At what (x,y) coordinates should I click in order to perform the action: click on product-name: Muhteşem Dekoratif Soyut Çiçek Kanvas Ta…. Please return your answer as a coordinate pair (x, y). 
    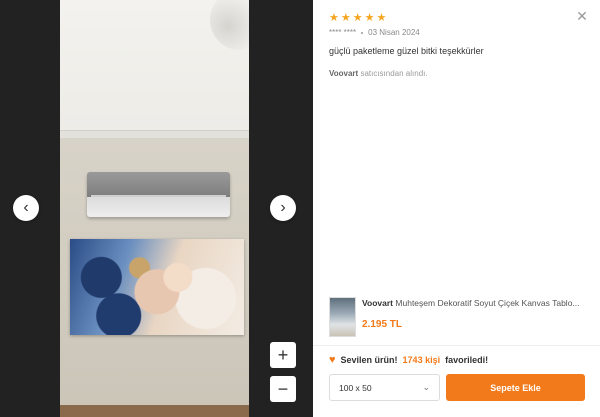
    Looking at the image, I should click on (487, 303).